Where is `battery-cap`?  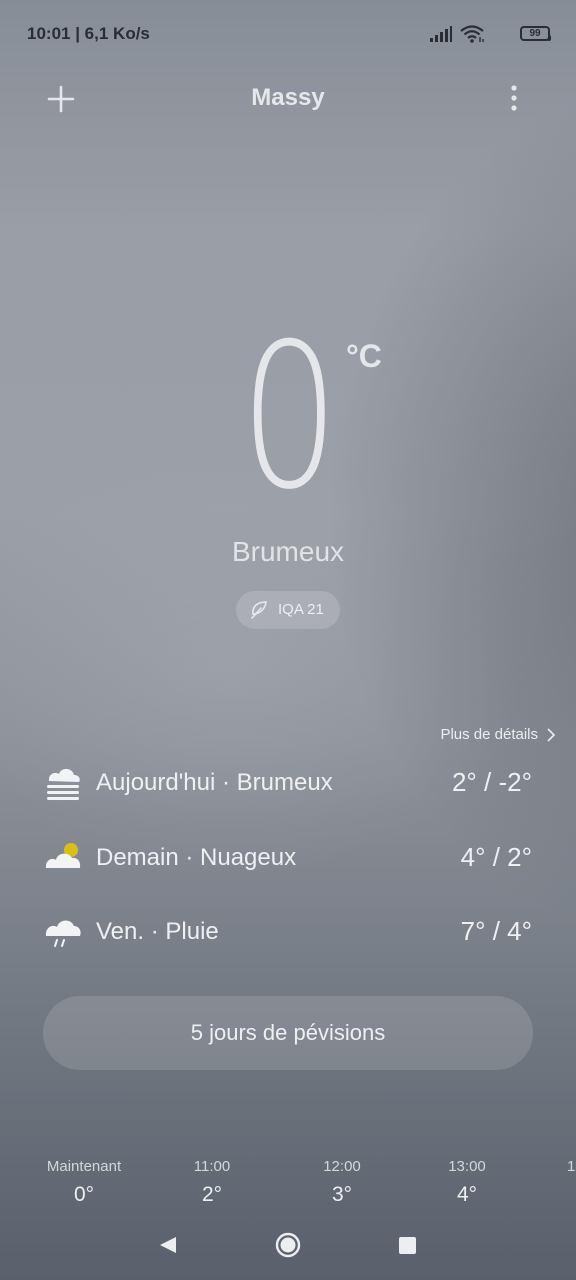 battery-cap is located at coordinates (549, 38).